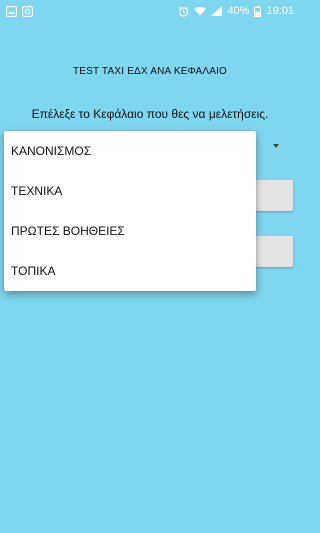  I want to click on page-title: TEST TAXI ΕΔΧ ΑΝΑ ΚΕΦΑΛΑΙΟ, so click(150, 71).